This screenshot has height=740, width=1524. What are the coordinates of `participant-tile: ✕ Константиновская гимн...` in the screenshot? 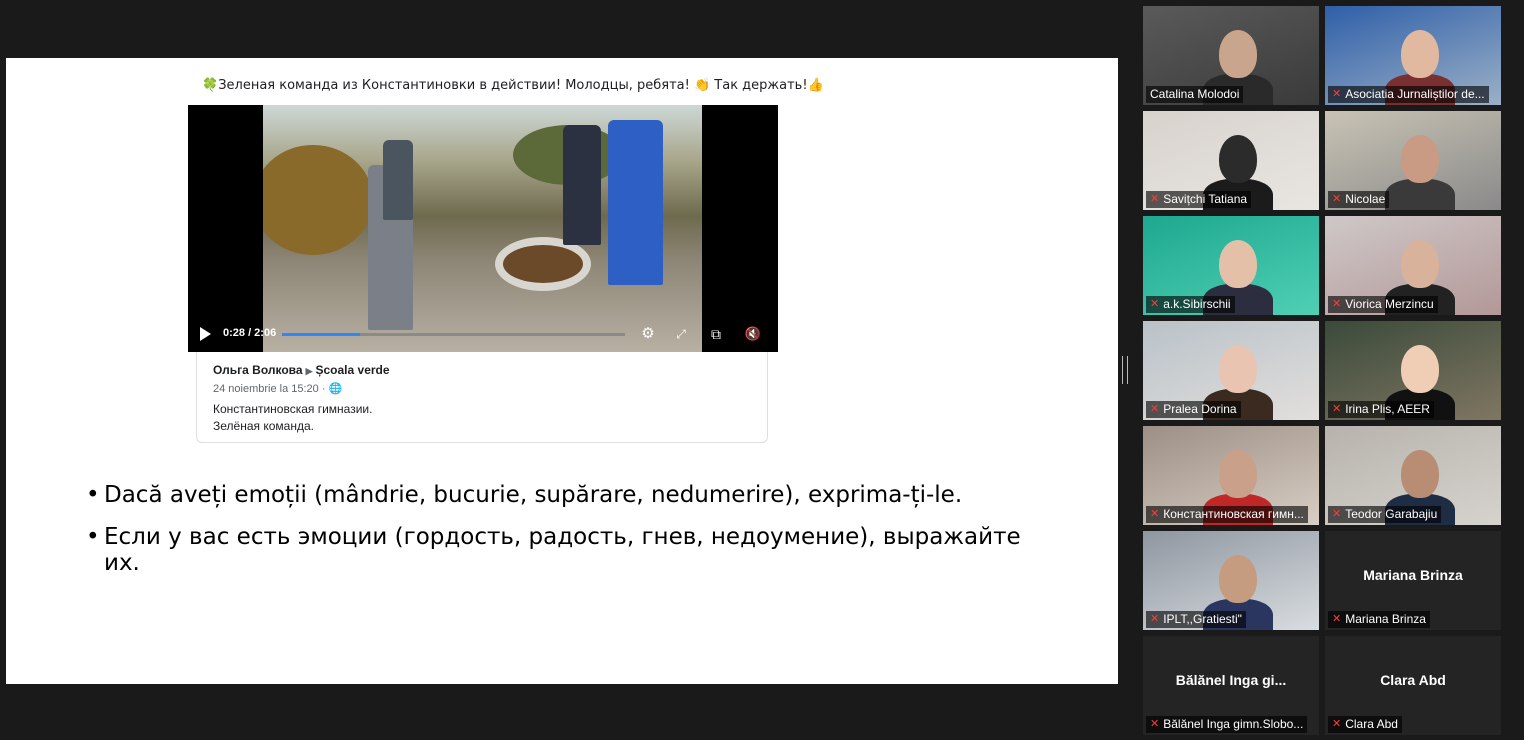 It's located at (1231, 475).